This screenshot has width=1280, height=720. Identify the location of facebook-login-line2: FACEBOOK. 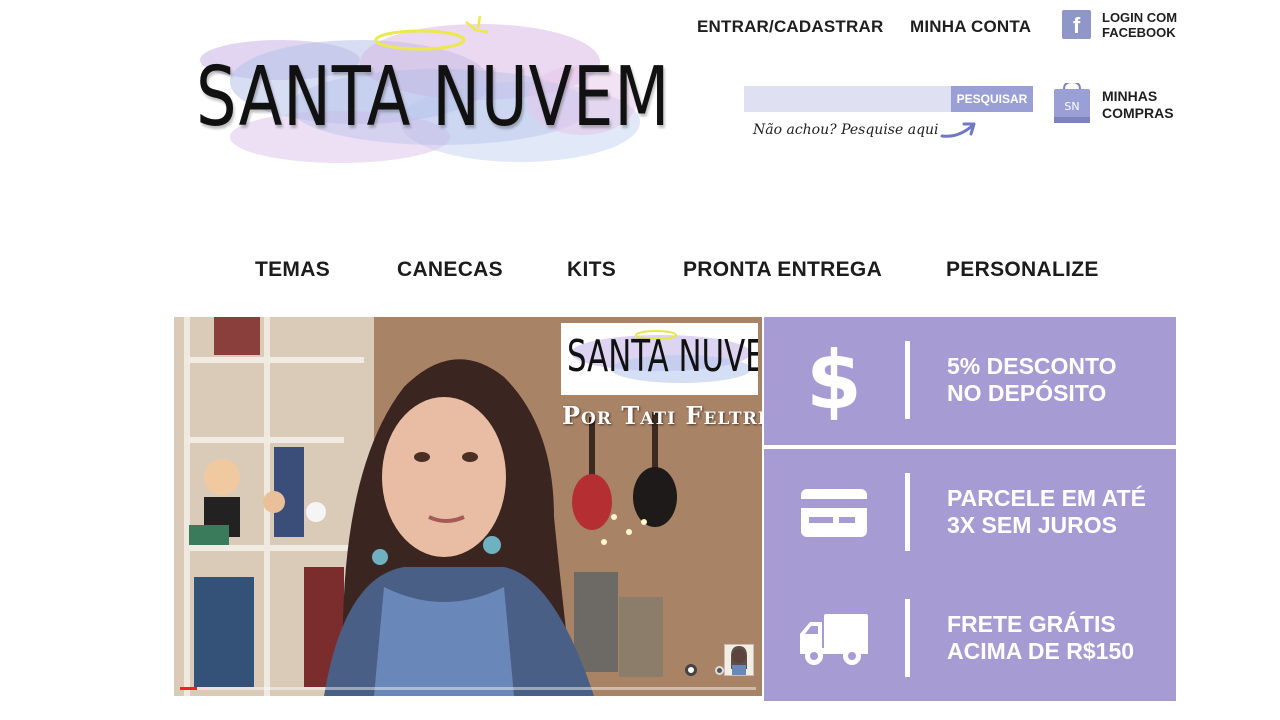
(1139, 32).